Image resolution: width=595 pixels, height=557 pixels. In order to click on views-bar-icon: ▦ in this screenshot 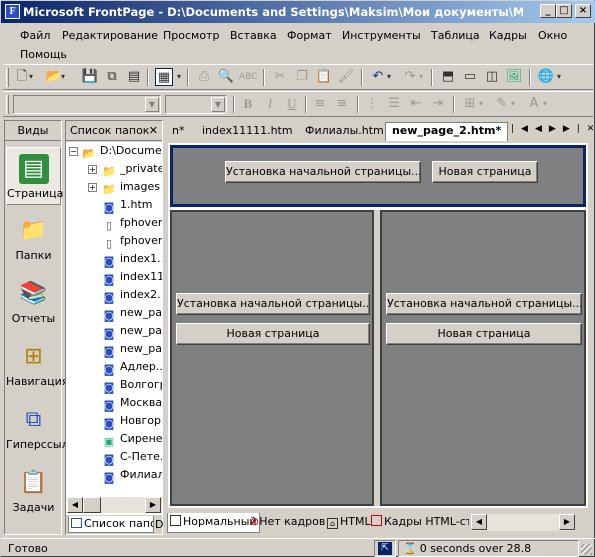, I will do `click(164, 77)`.